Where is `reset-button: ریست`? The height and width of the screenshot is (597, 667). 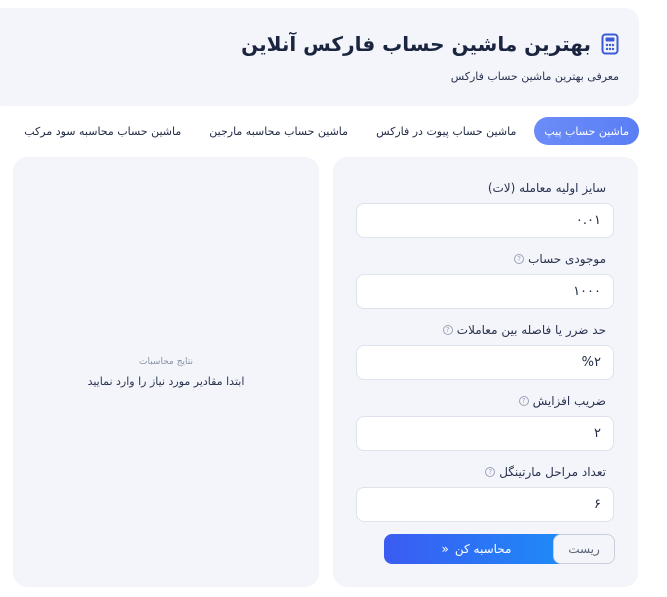 reset-button: ریست is located at coordinates (584, 549).